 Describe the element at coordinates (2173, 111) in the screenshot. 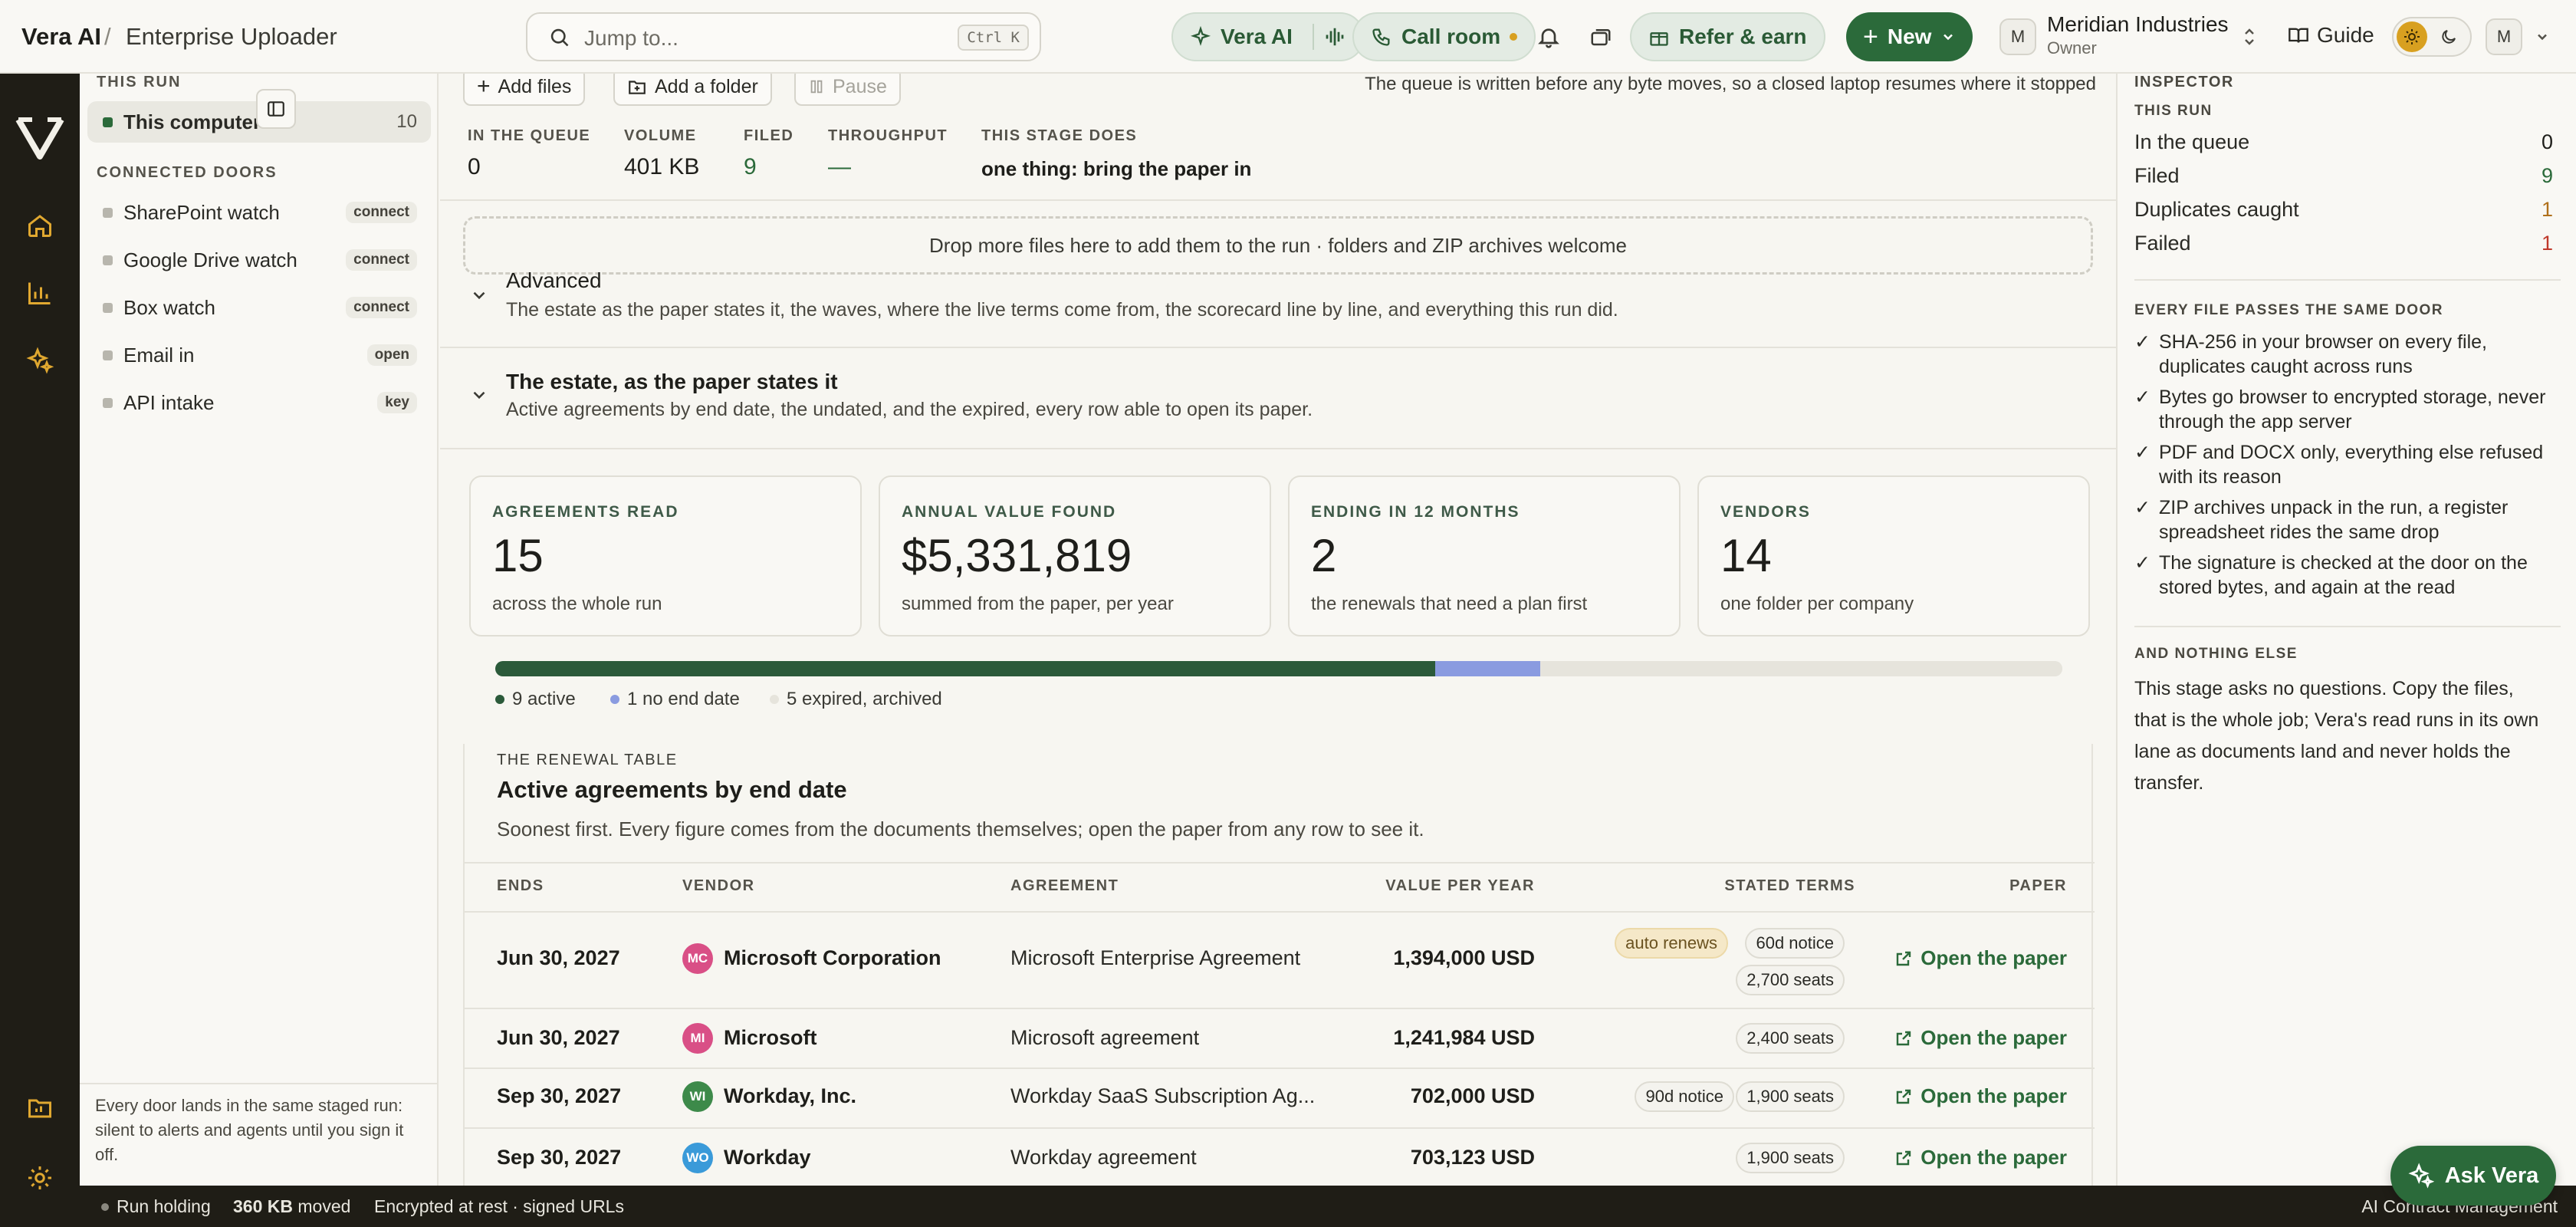

I see `this-run-heading: THIS RUN` at that location.